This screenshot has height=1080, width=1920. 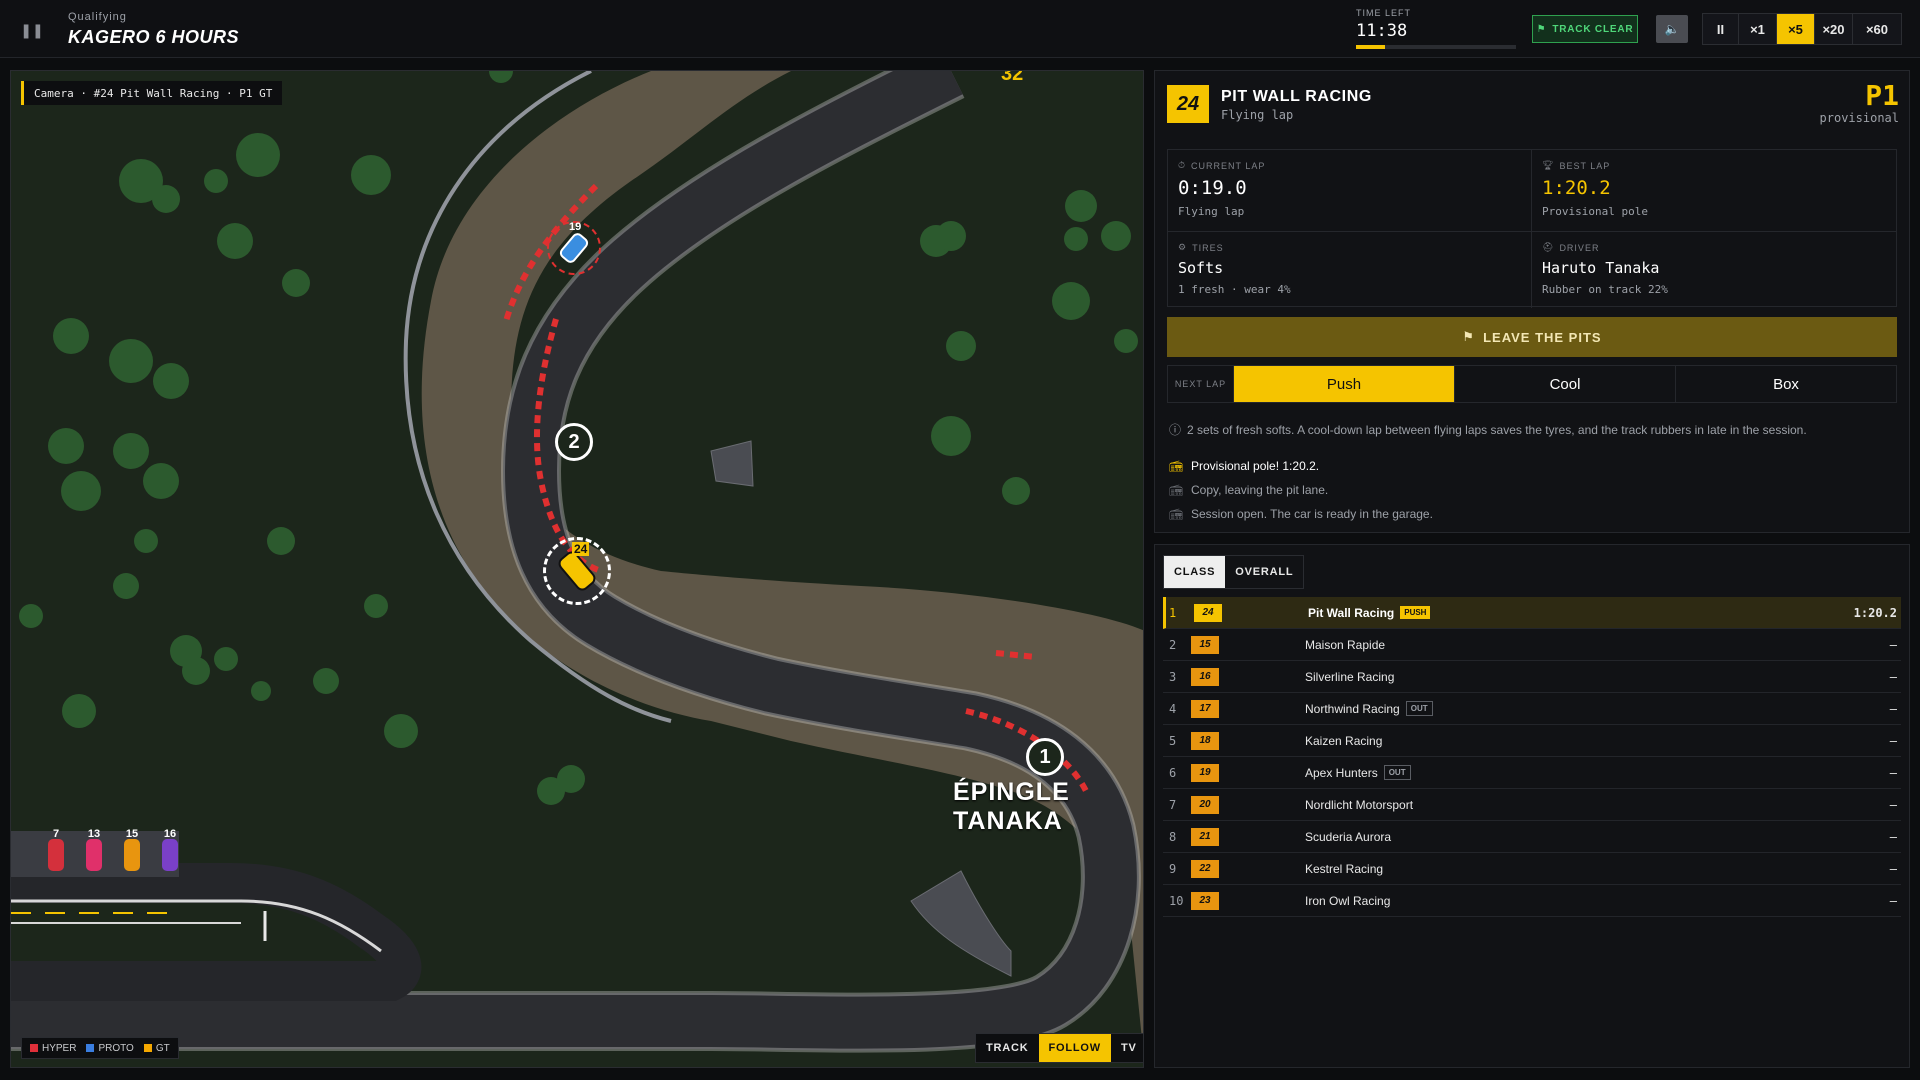 What do you see at coordinates (1436, 47) in the screenshot?
I see `time-left-progress` at bounding box center [1436, 47].